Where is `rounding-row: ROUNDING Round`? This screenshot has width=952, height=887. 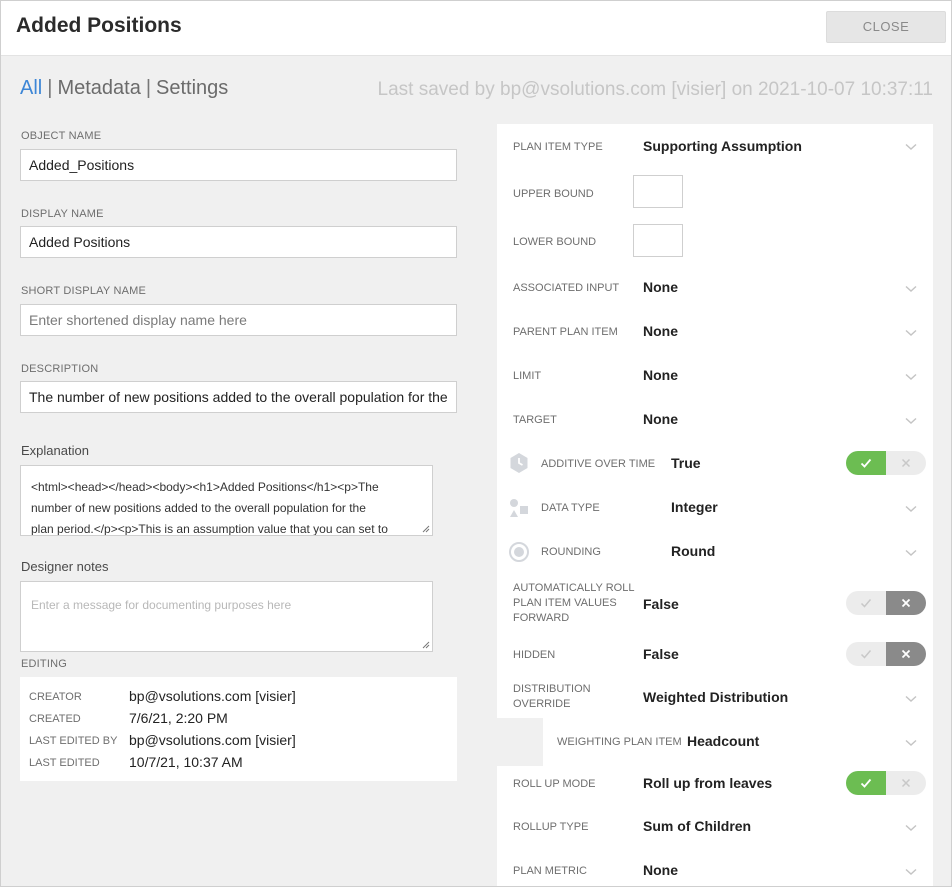 rounding-row: ROUNDING Round is located at coordinates (715, 552).